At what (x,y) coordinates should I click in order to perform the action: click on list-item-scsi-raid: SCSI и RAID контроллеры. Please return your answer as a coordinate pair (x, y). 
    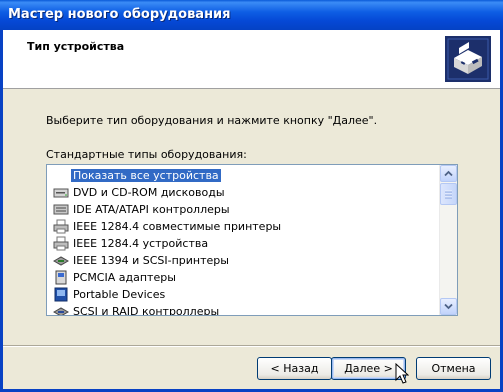
    Looking at the image, I should click on (246, 309).